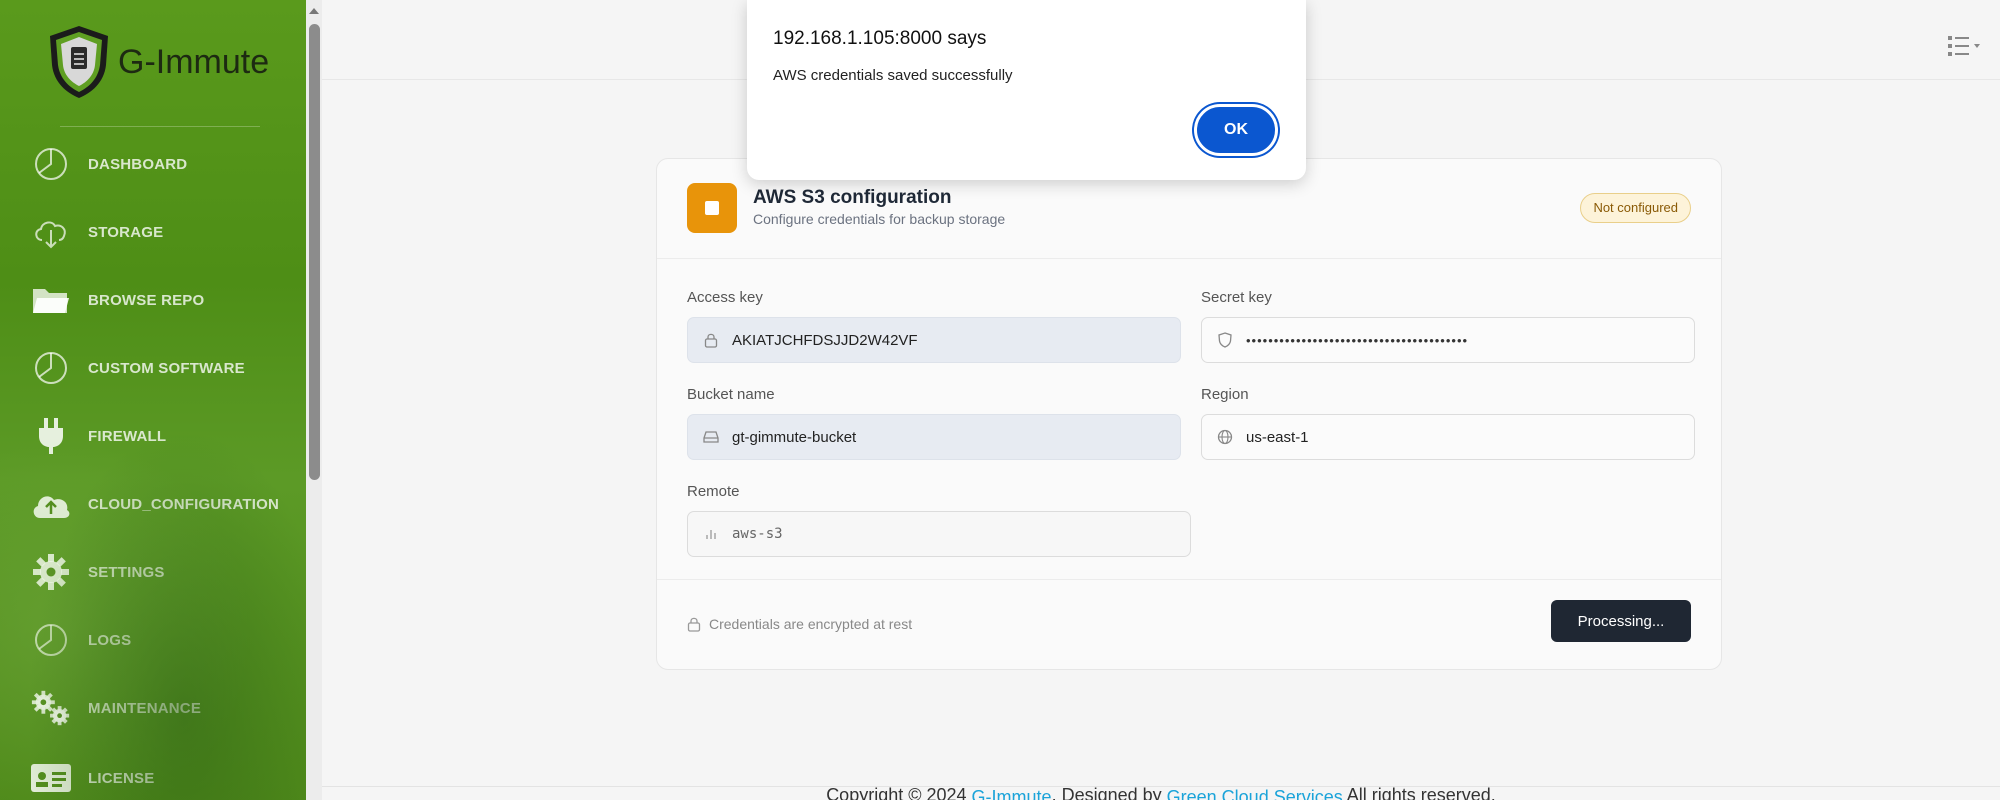 The height and width of the screenshot is (800, 2000). What do you see at coordinates (160, 126) in the screenshot?
I see `logo-divider` at bounding box center [160, 126].